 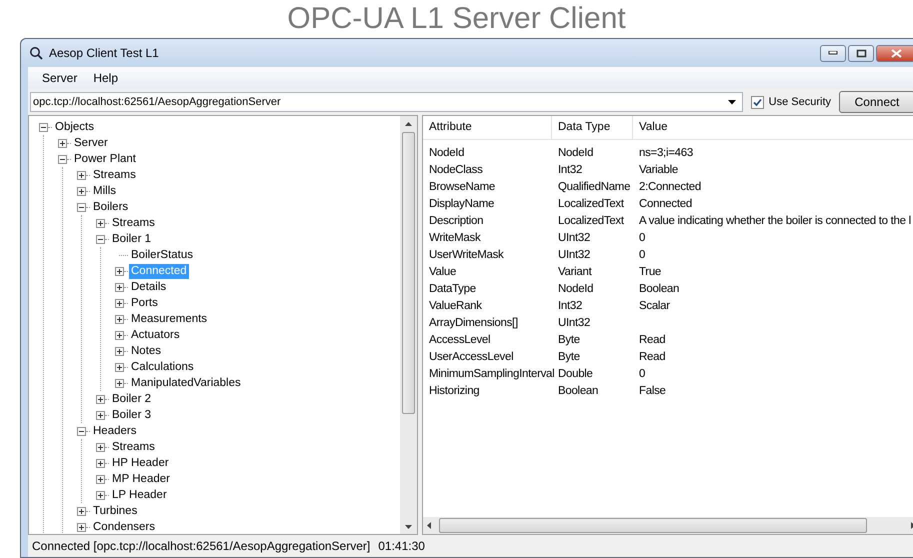 I want to click on slide-title: OPC-UA L1 Server Client, so click(x=456, y=19).